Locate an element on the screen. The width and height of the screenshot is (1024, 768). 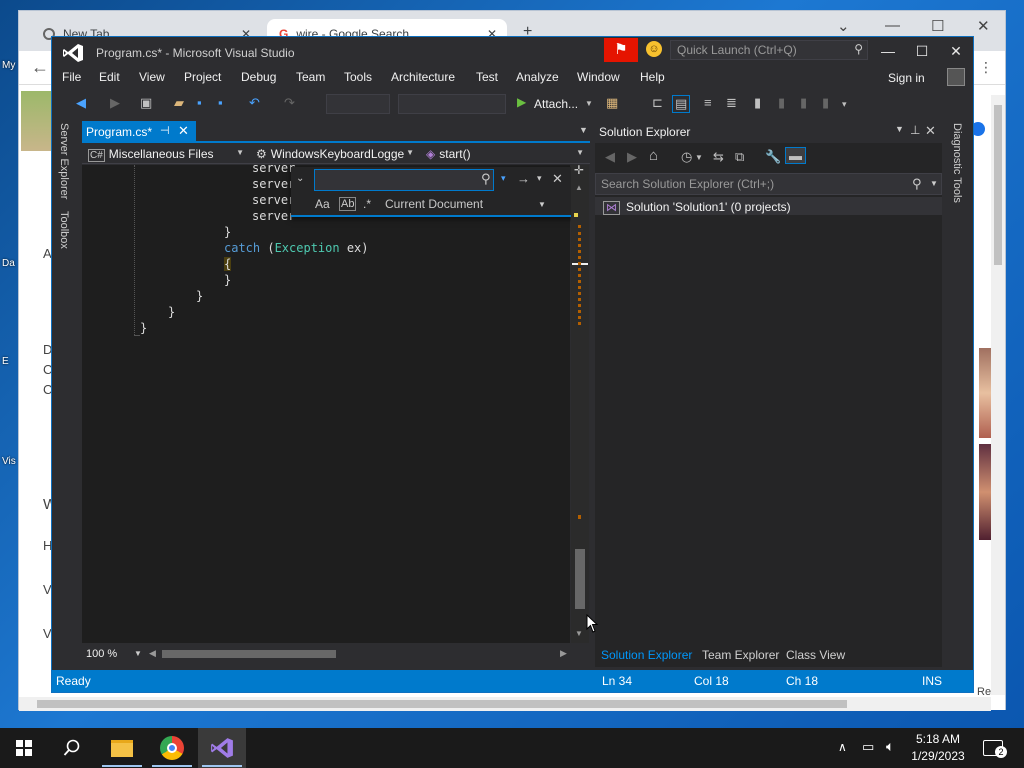
sign-in-link: Sign in is located at coordinates (906, 78).